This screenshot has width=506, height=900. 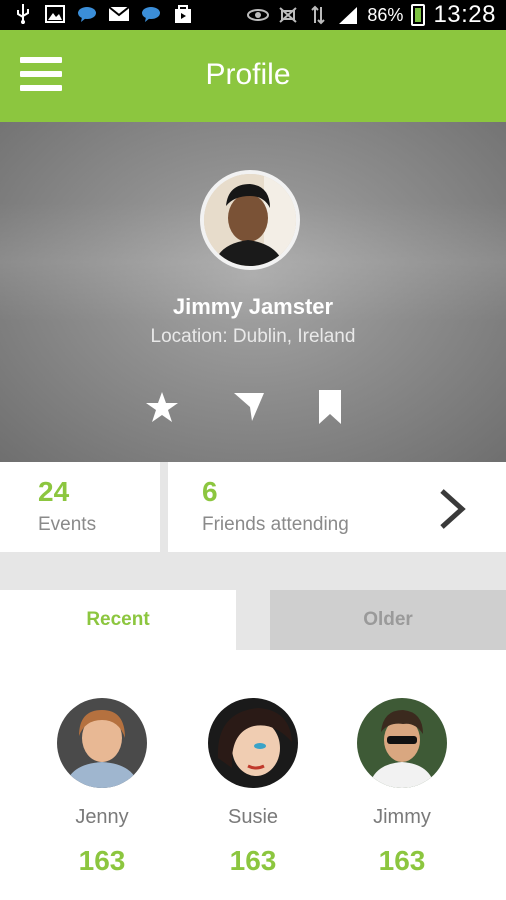 I want to click on mute-icon, so click(x=288, y=15).